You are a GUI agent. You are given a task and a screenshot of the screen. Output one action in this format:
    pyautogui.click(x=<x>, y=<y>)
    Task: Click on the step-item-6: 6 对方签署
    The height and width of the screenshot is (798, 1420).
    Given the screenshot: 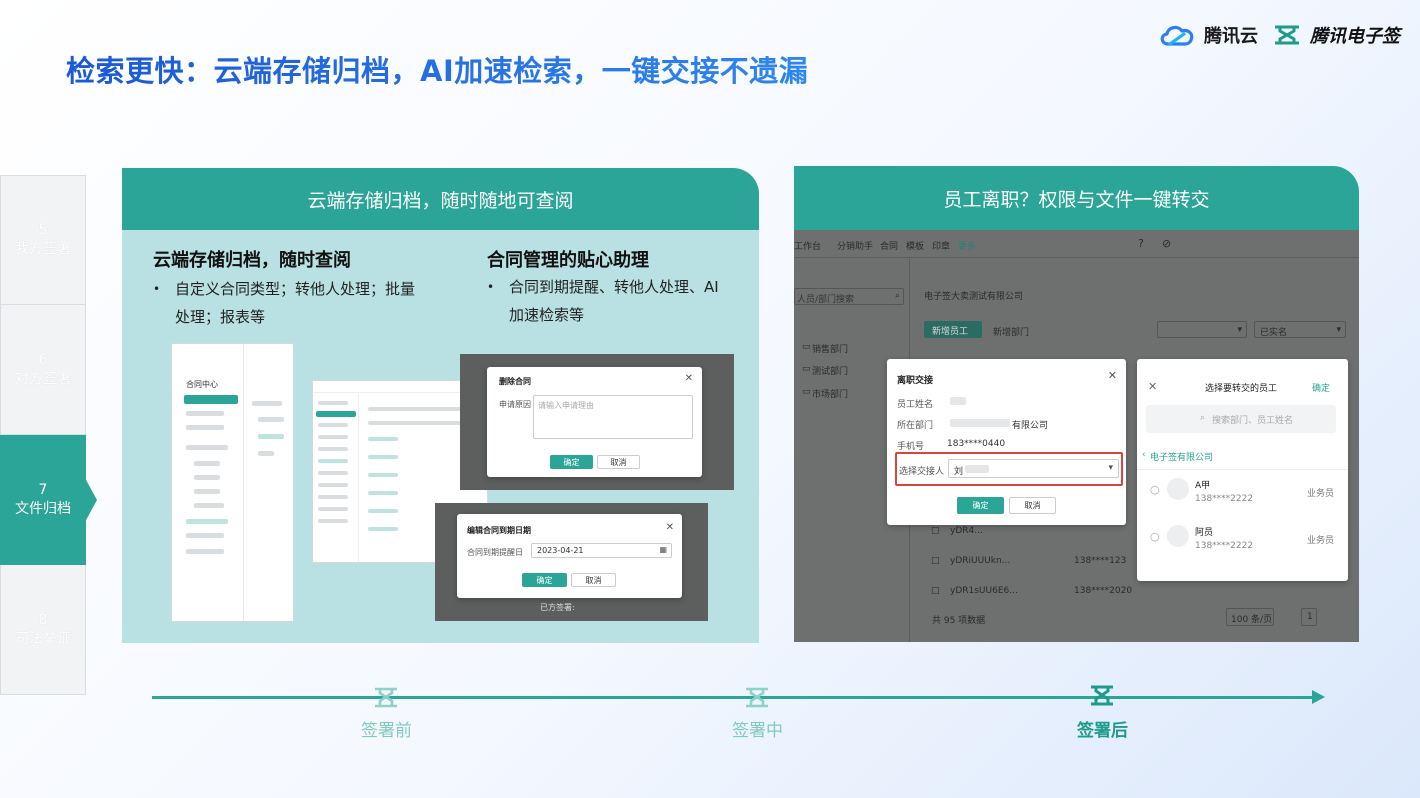 What is the action you would take?
    pyautogui.click(x=43, y=370)
    